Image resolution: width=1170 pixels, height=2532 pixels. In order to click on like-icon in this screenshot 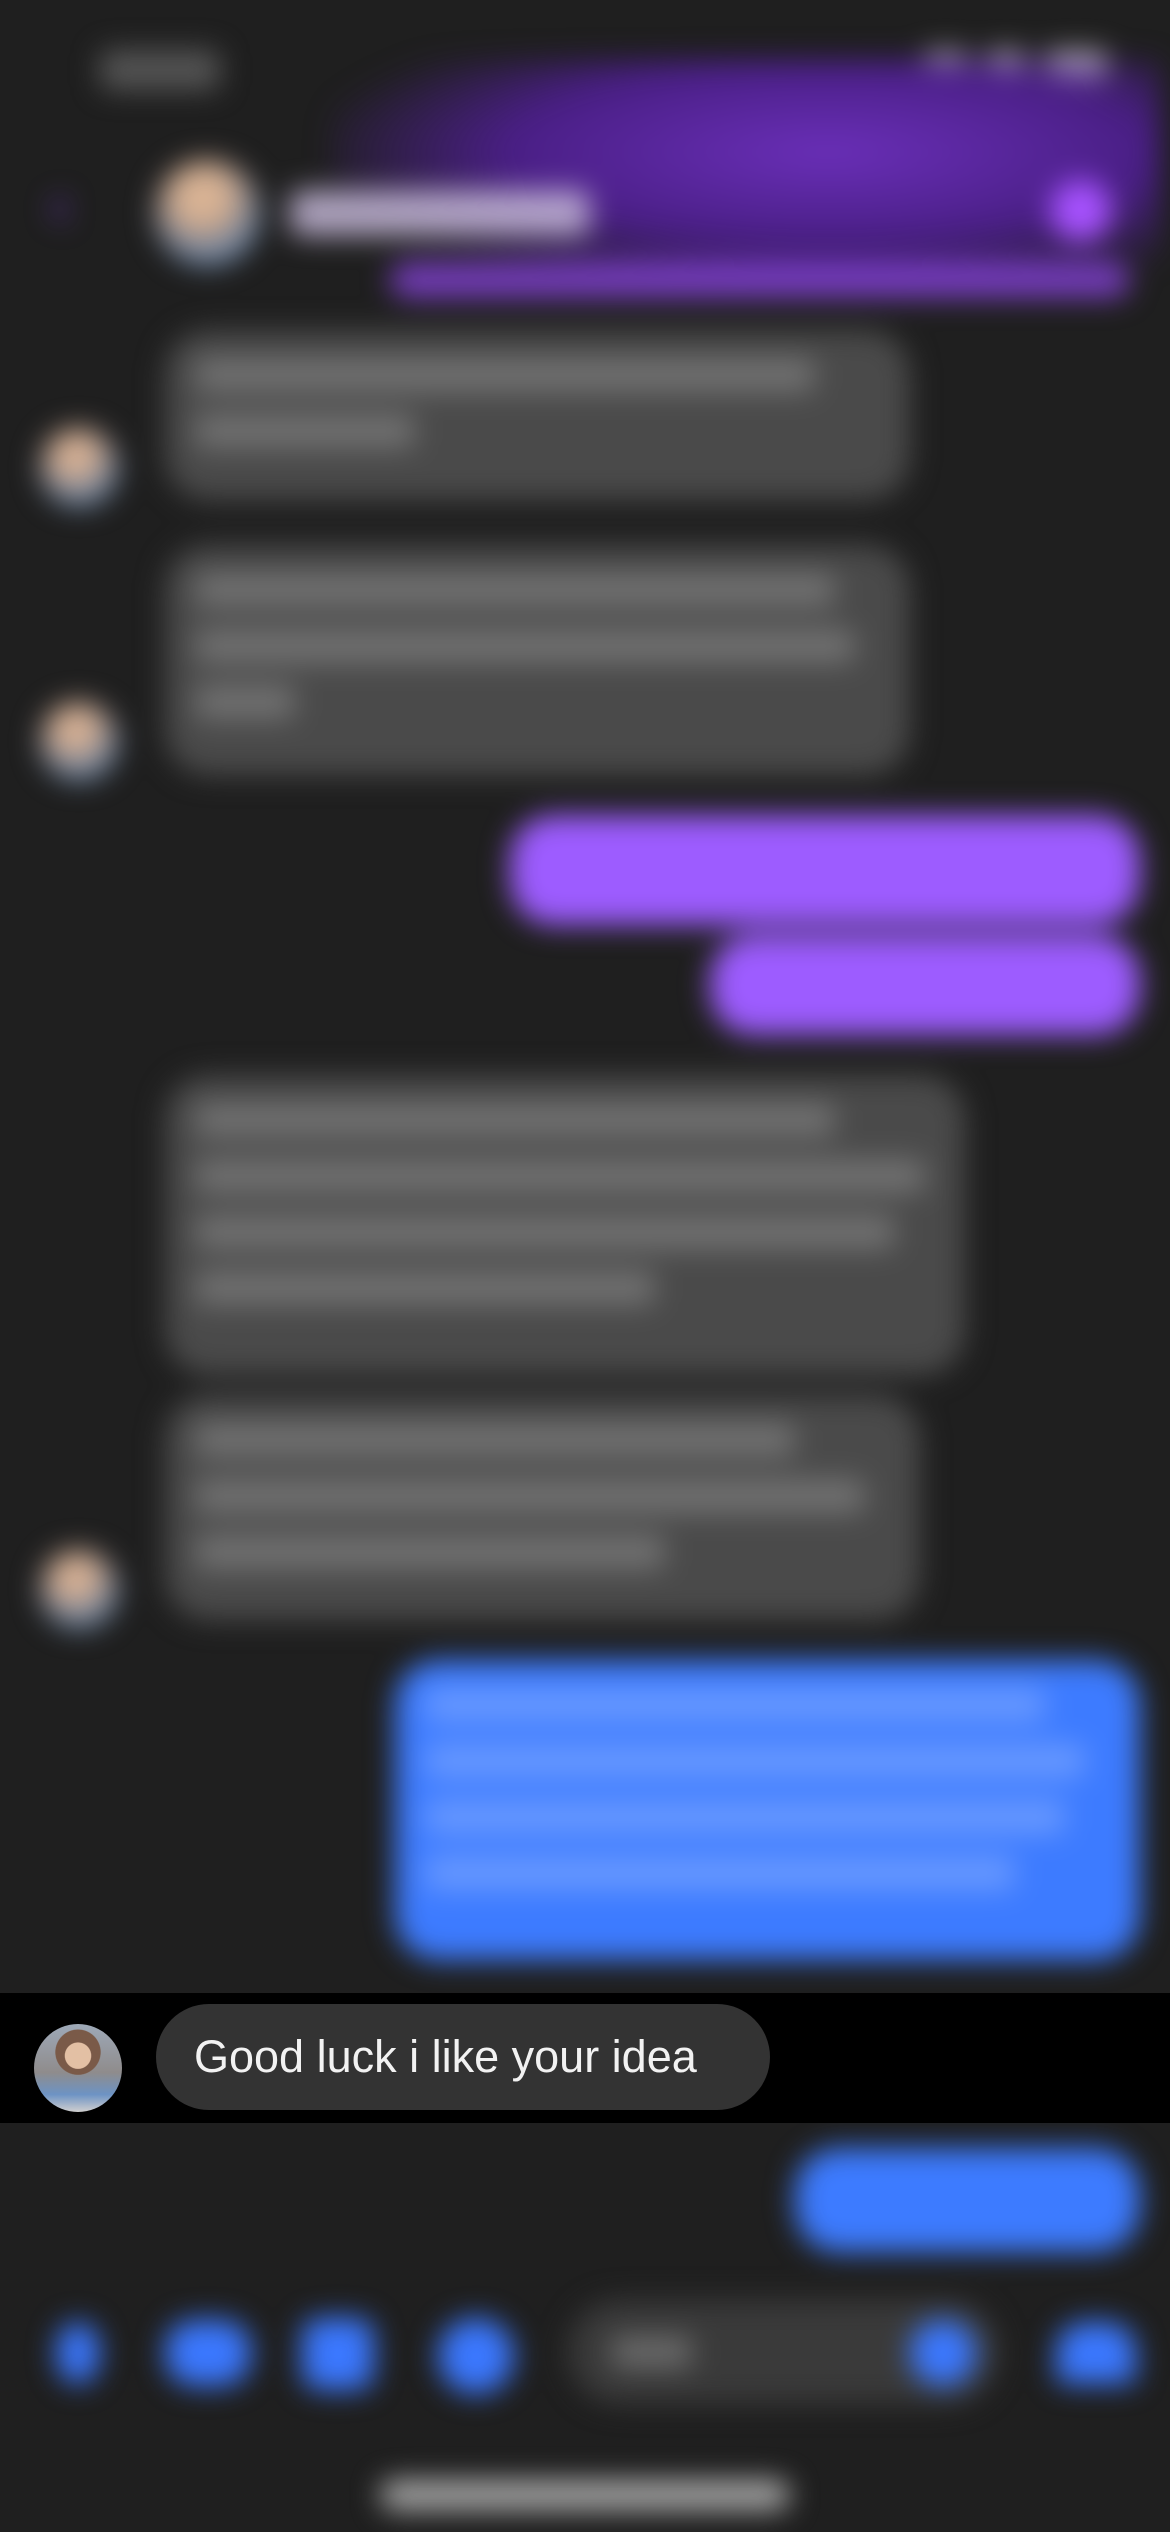, I will do `click(1096, 2353)`.